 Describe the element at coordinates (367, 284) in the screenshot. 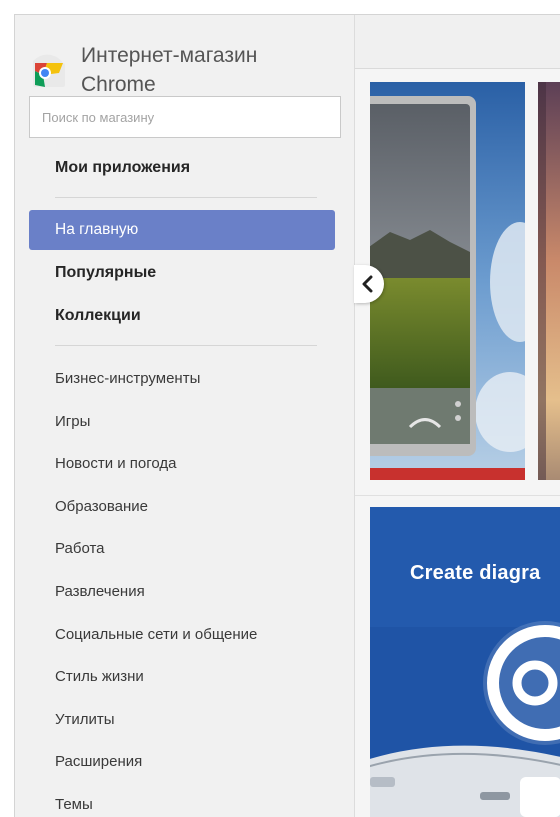

I see `chevron-left-icon` at that location.